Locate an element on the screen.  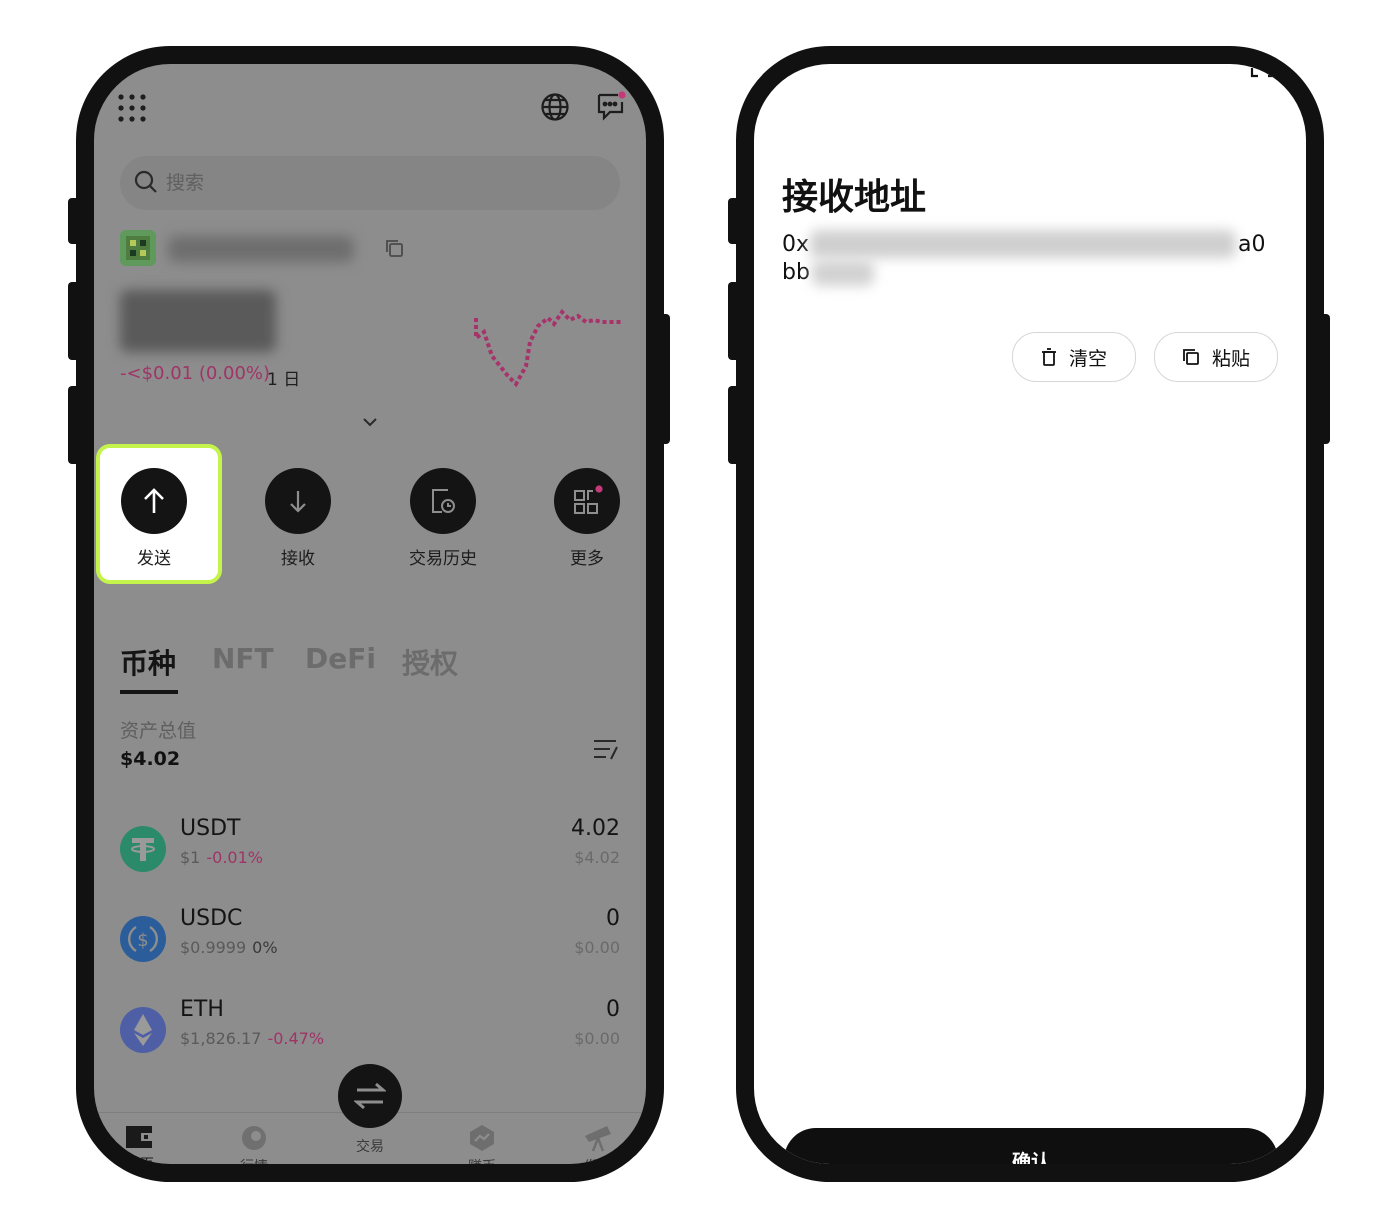
arrow-up-icon is located at coordinates (154, 500).